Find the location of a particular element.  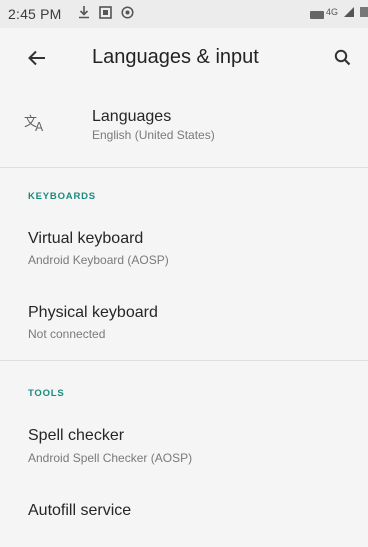

physical-keyboard-summary: Not connected is located at coordinates (67, 334).